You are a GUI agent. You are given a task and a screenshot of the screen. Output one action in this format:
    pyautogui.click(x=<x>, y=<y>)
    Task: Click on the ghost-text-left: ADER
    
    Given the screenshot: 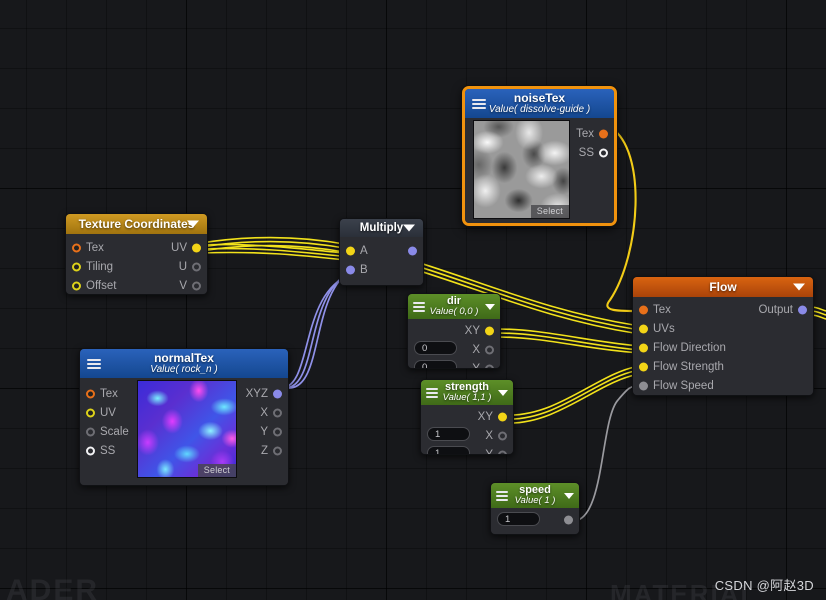 What is the action you would take?
    pyautogui.click(x=53, y=587)
    